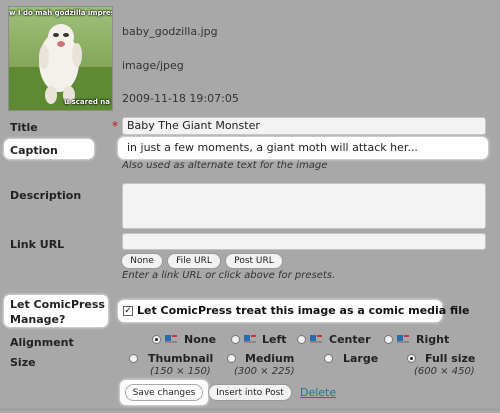 This screenshot has height=413, width=500. What do you see at coordinates (193, 125) in the screenshot?
I see `title-input-value: Baby The Giant Monster` at bounding box center [193, 125].